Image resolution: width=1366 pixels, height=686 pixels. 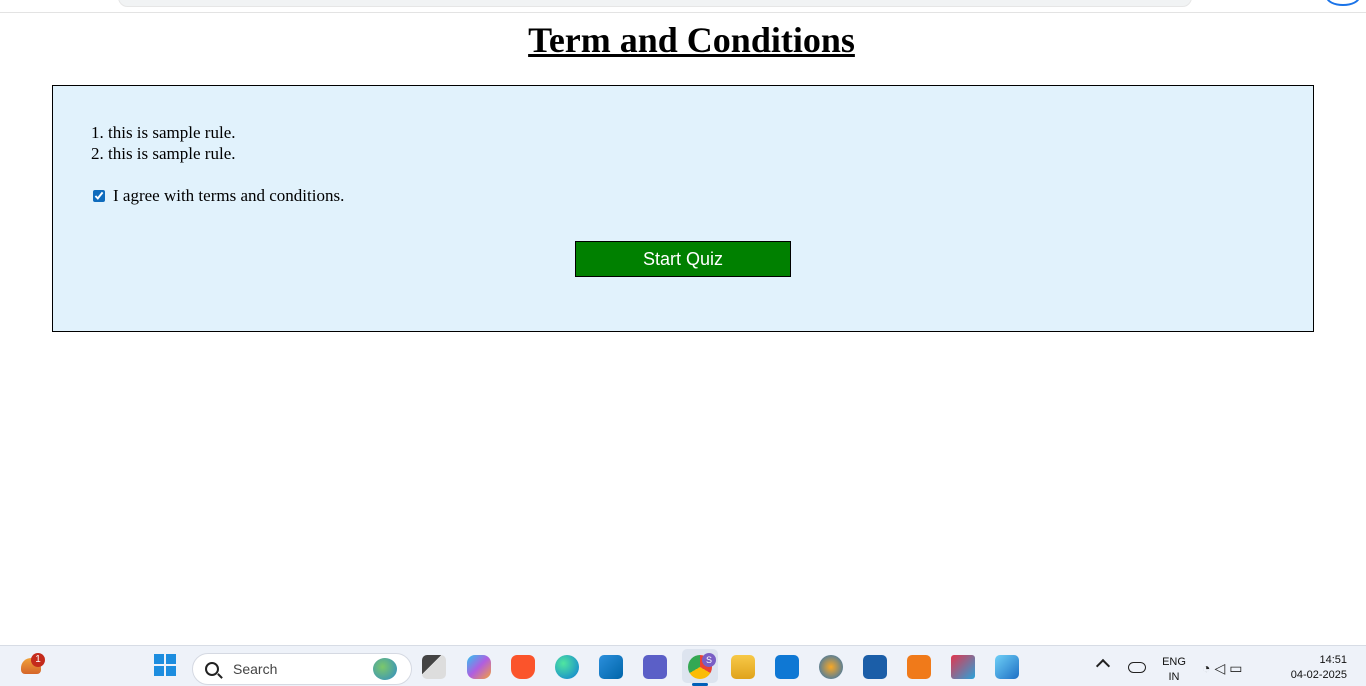 What do you see at coordinates (743, 667) in the screenshot?
I see `file-explorer-icon` at bounding box center [743, 667].